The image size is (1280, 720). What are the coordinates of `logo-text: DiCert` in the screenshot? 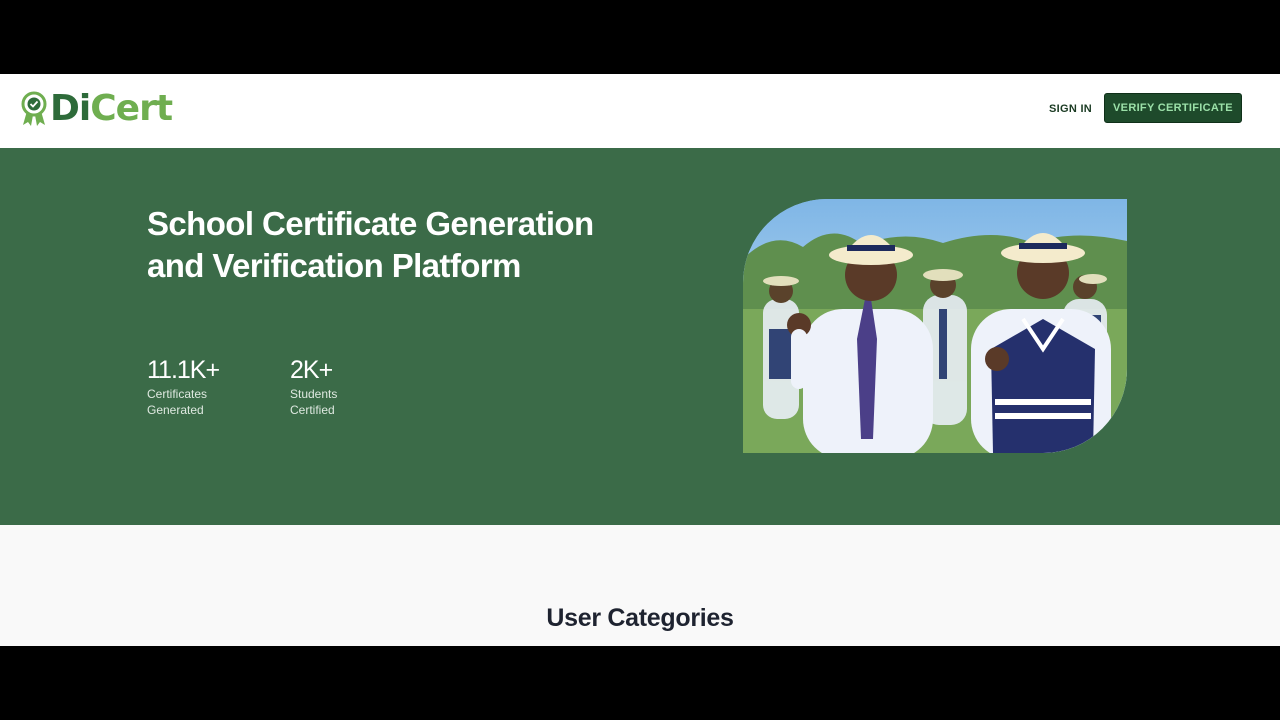 It's located at (111, 108).